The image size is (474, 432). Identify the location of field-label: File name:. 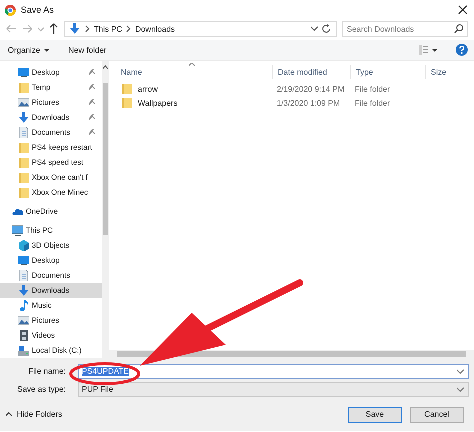
(47, 371).